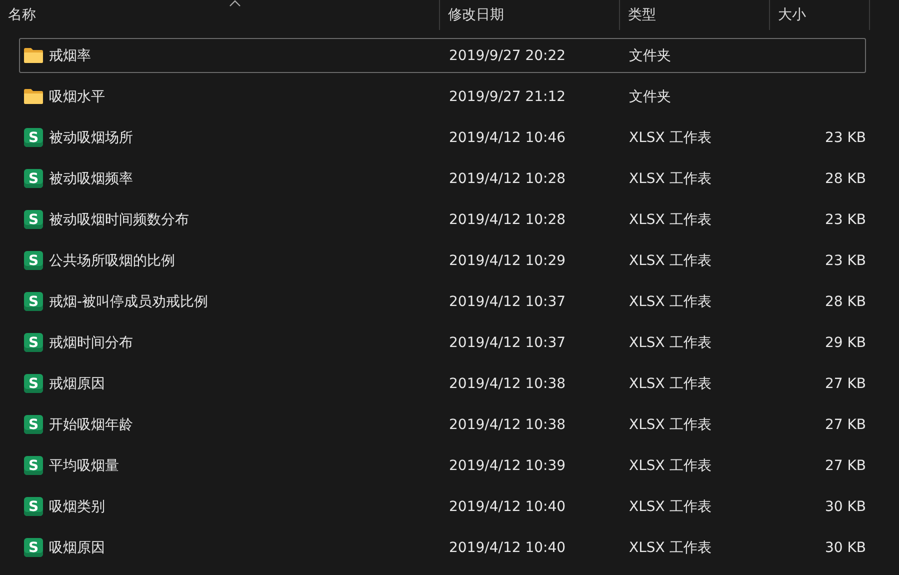 Image resolution: width=899 pixels, height=575 pixels. What do you see at coordinates (112, 261) in the screenshot?
I see `file-name: 公共场所吸烟的比例` at bounding box center [112, 261].